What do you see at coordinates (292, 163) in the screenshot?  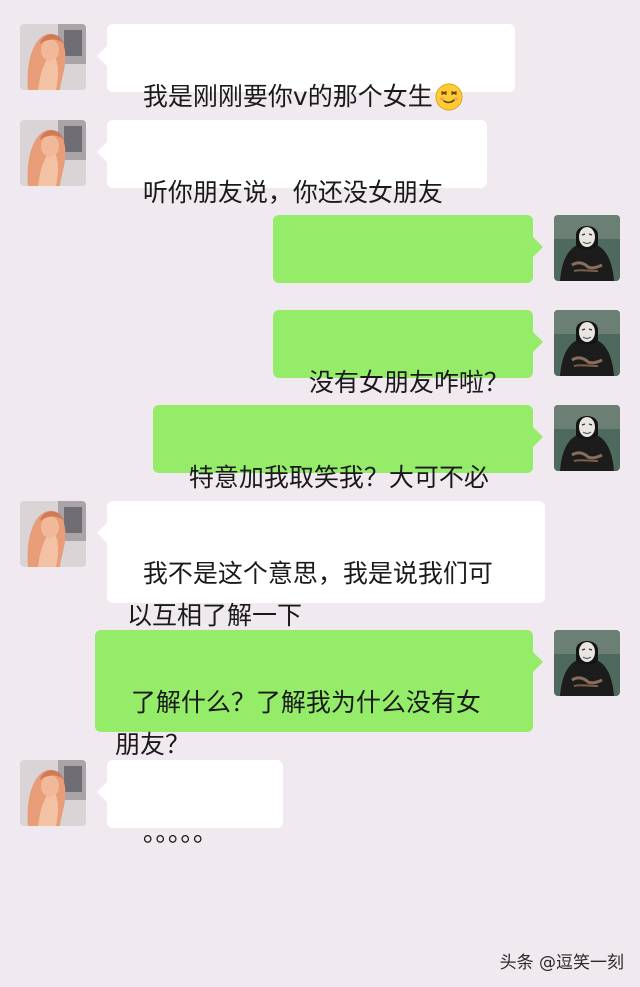 I see `message-bubble-other: 听你朋友说，你还没女朋友` at bounding box center [292, 163].